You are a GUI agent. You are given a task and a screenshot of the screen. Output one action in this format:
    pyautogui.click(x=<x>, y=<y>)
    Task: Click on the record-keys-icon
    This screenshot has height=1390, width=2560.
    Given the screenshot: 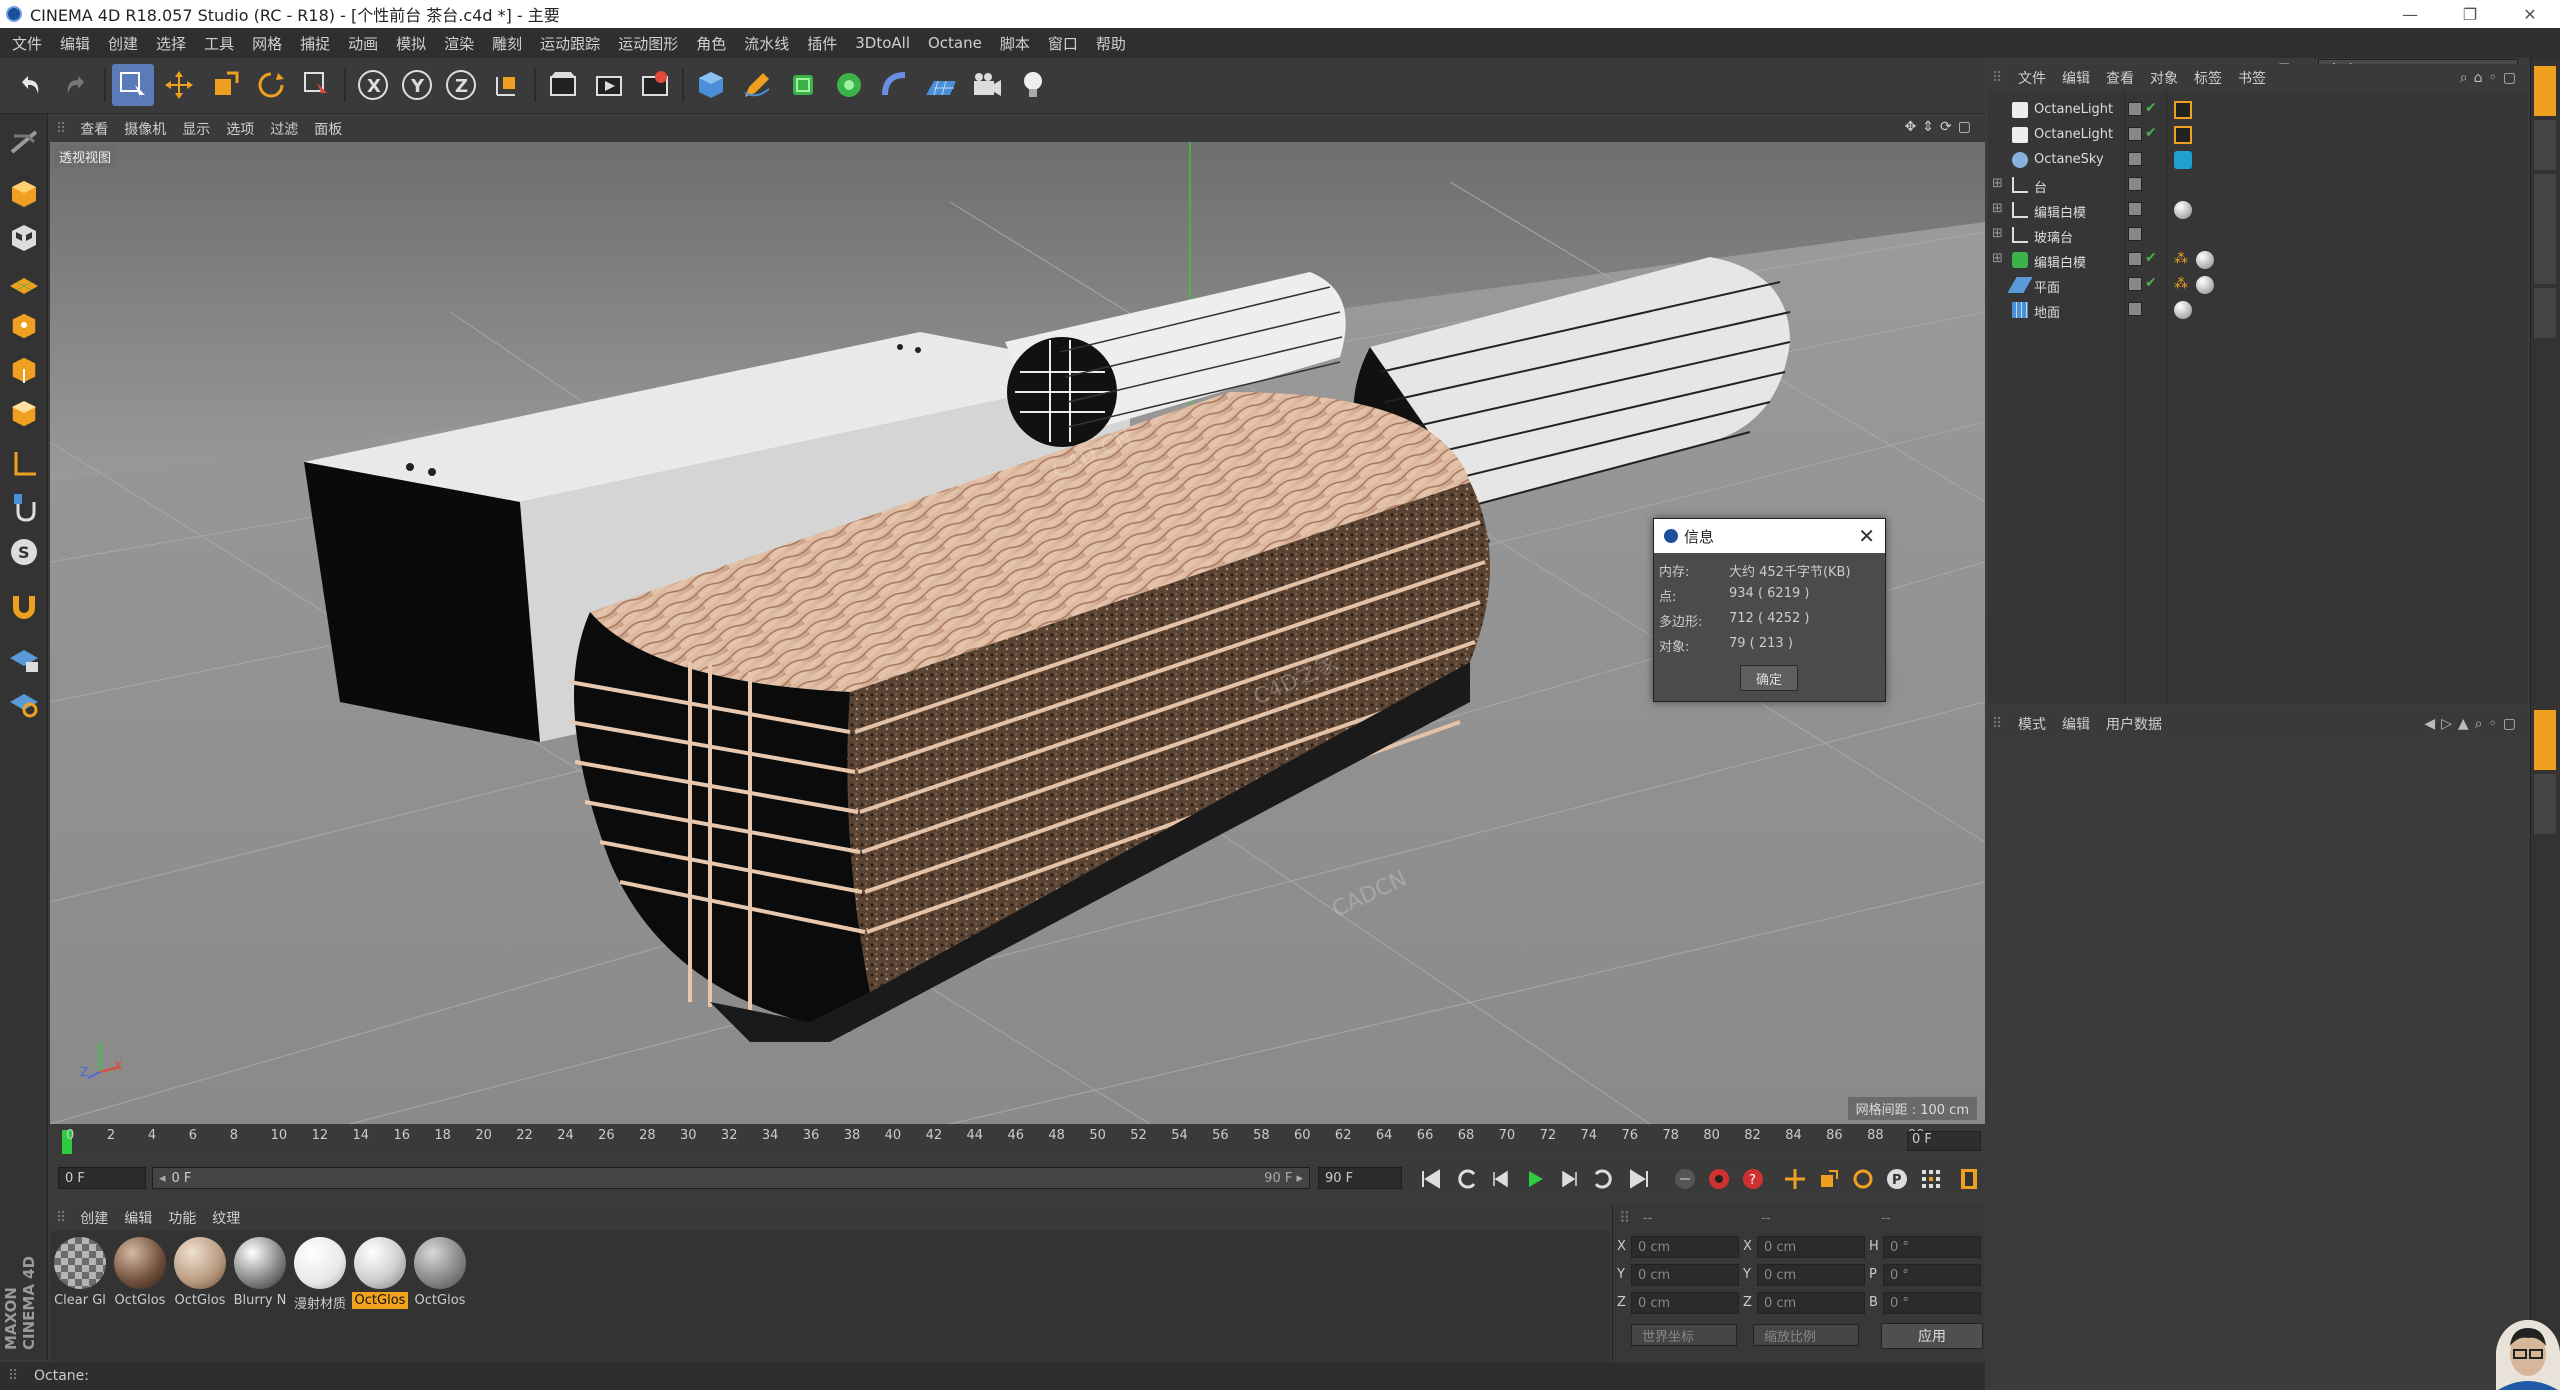 What is the action you would take?
    pyautogui.click(x=1685, y=1179)
    